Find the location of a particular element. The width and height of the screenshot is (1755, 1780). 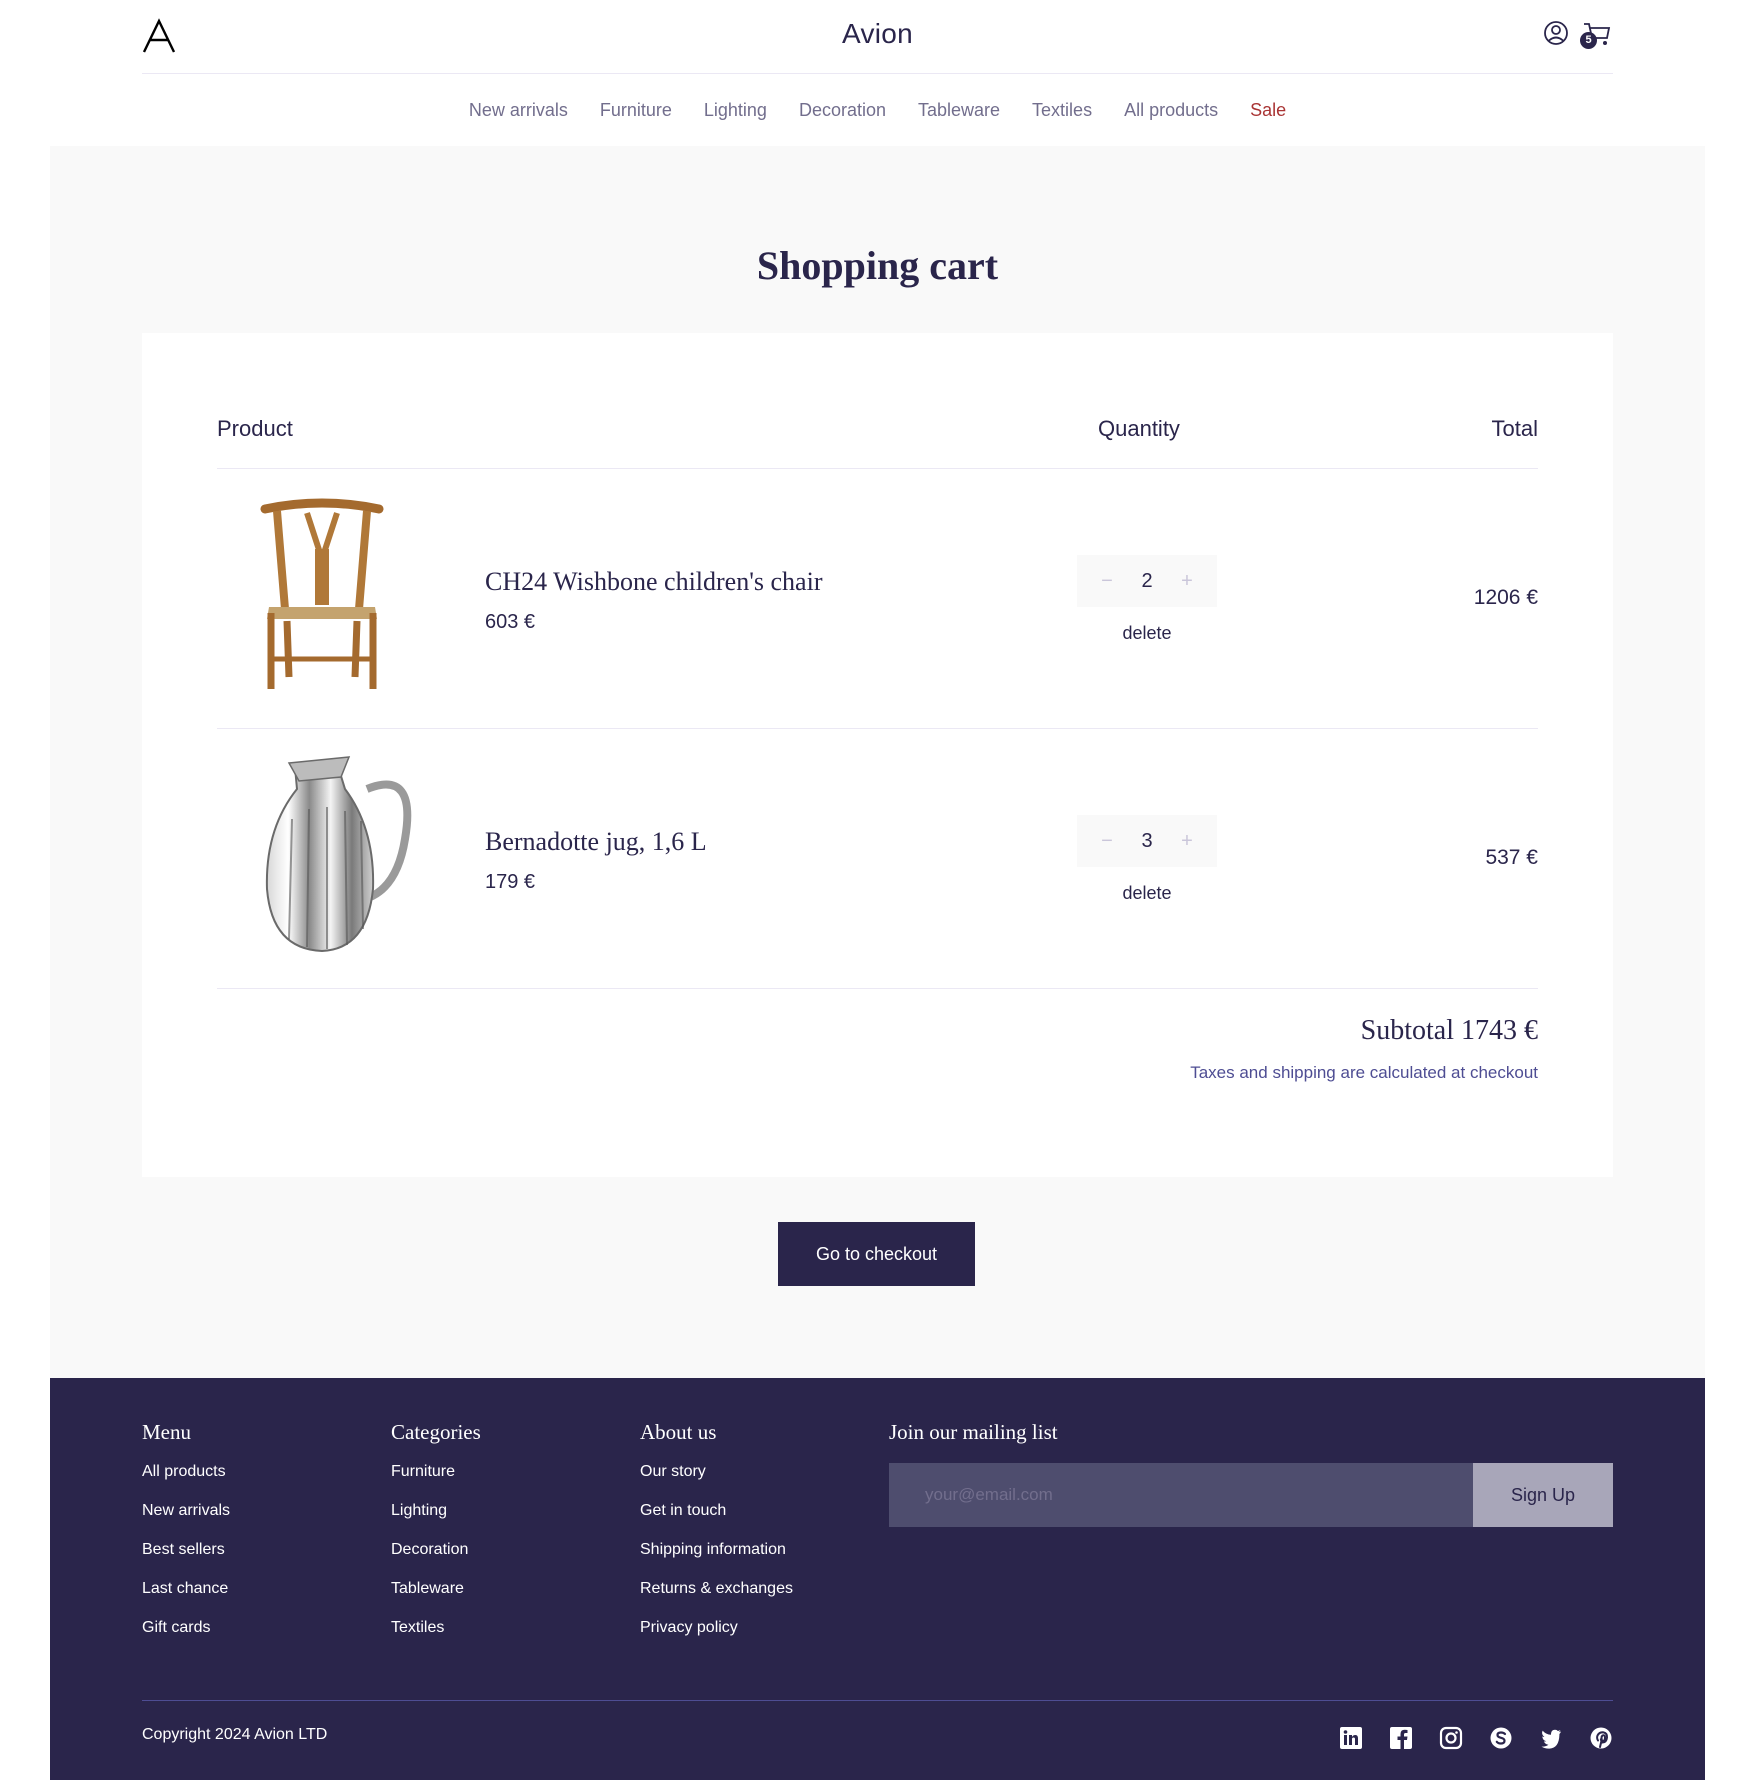

nav-sale: Sale is located at coordinates (1268, 110).